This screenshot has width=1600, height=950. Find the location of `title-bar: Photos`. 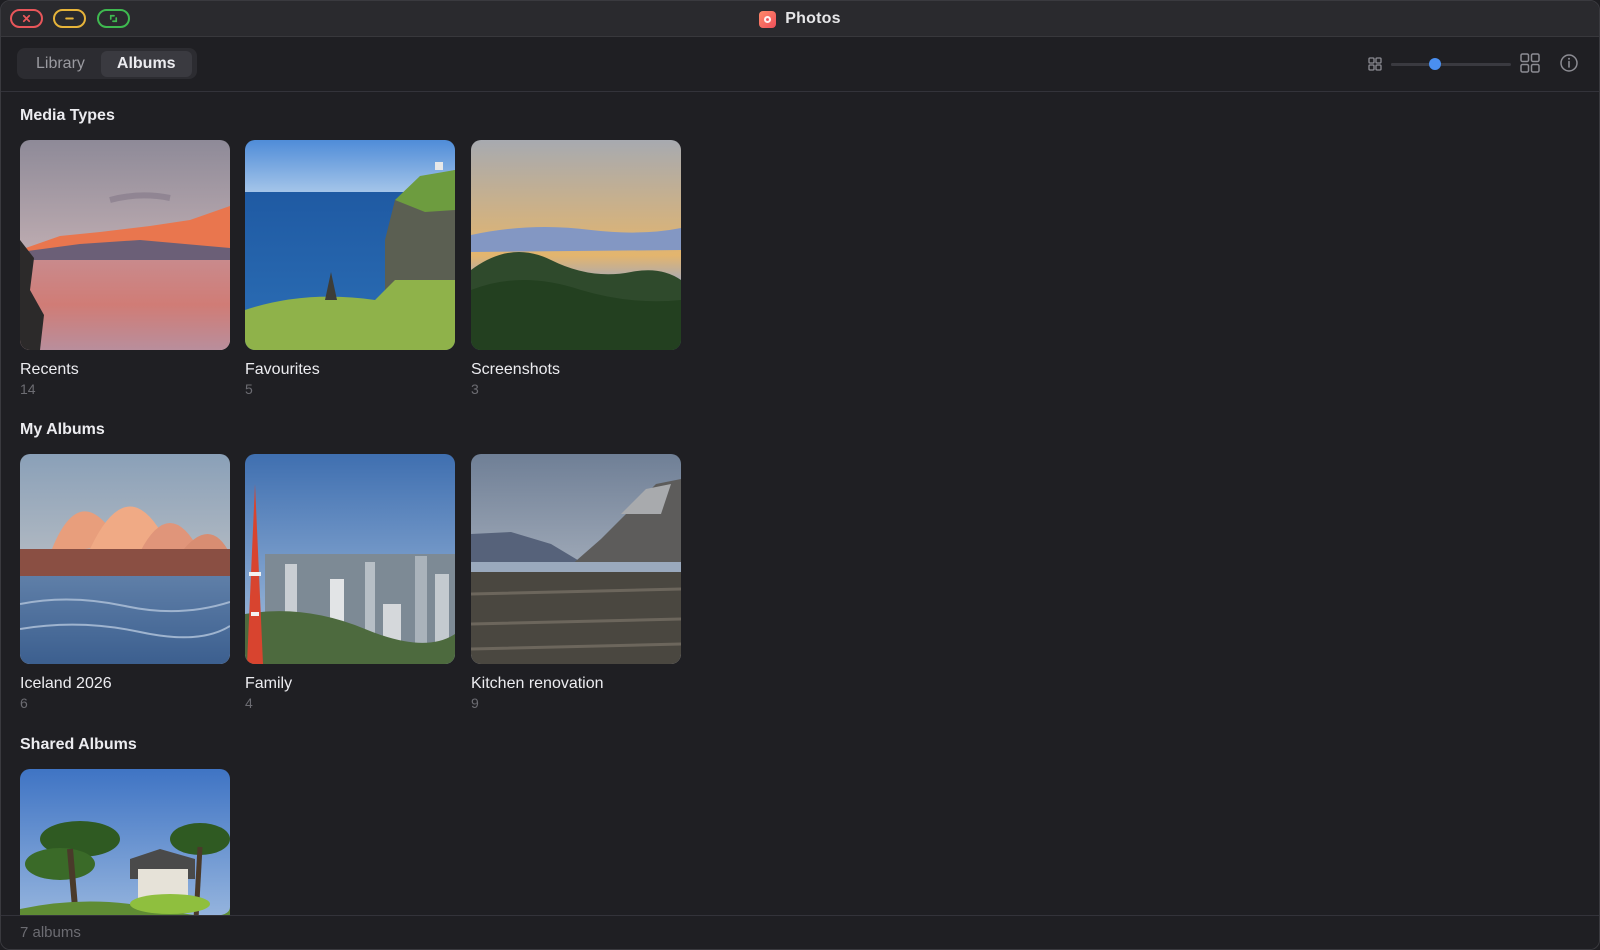

title-bar: Photos is located at coordinates (800, 19).